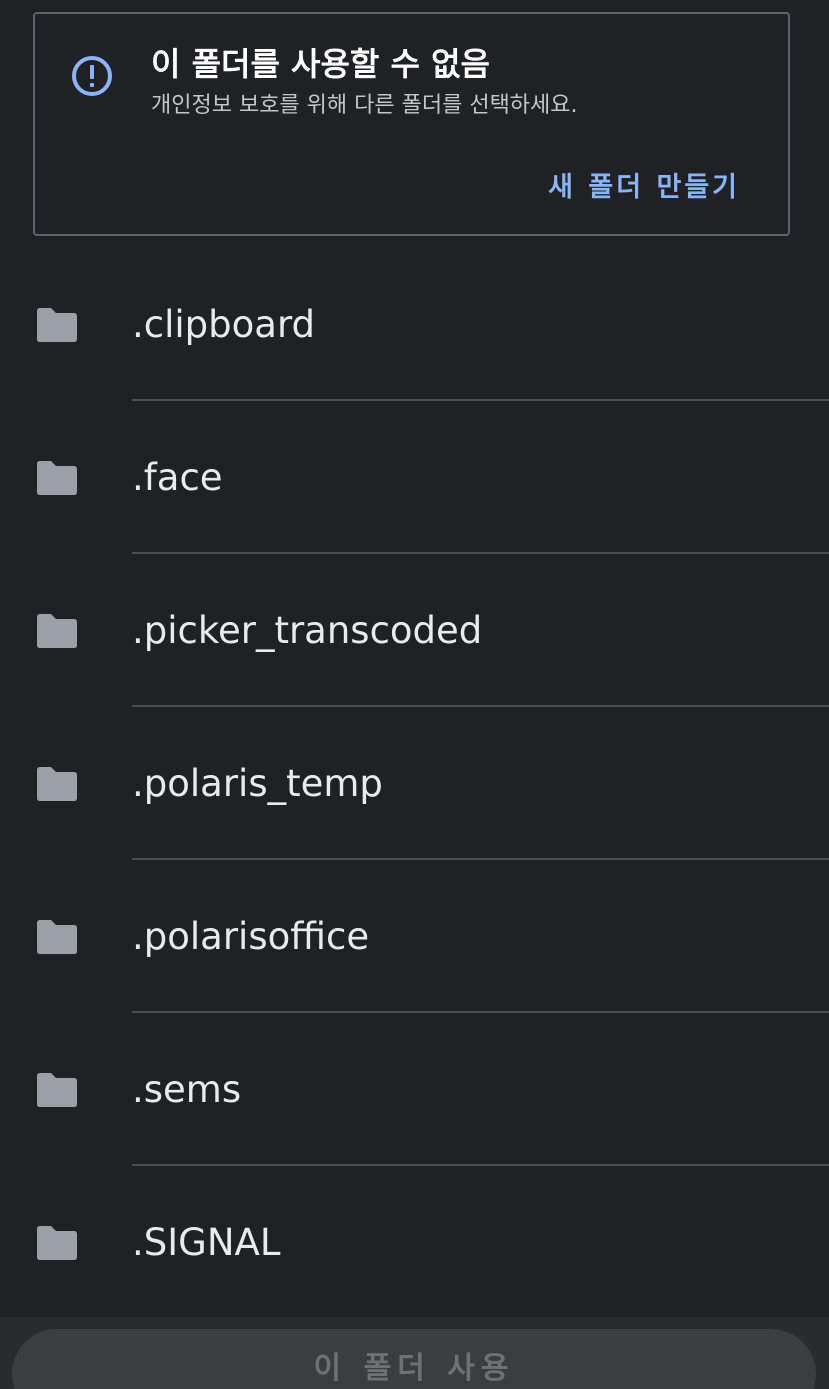 The image size is (829, 1389). What do you see at coordinates (187, 1089) in the screenshot?
I see `folder-name: .sems` at bounding box center [187, 1089].